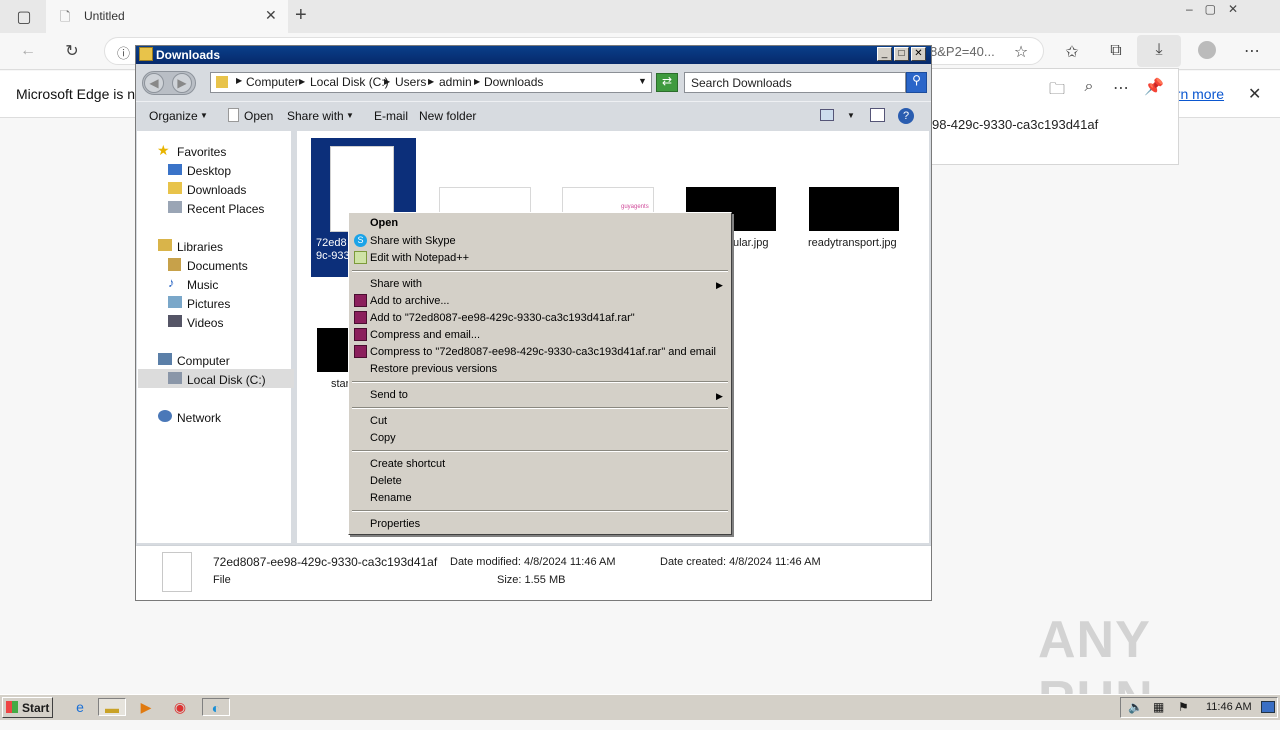 The height and width of the screenshot is (730, 1280). What do you see at coordinates (182, 83) in the screenshot?
I see `forward-button: ▶` at bounding box center [182, 83].